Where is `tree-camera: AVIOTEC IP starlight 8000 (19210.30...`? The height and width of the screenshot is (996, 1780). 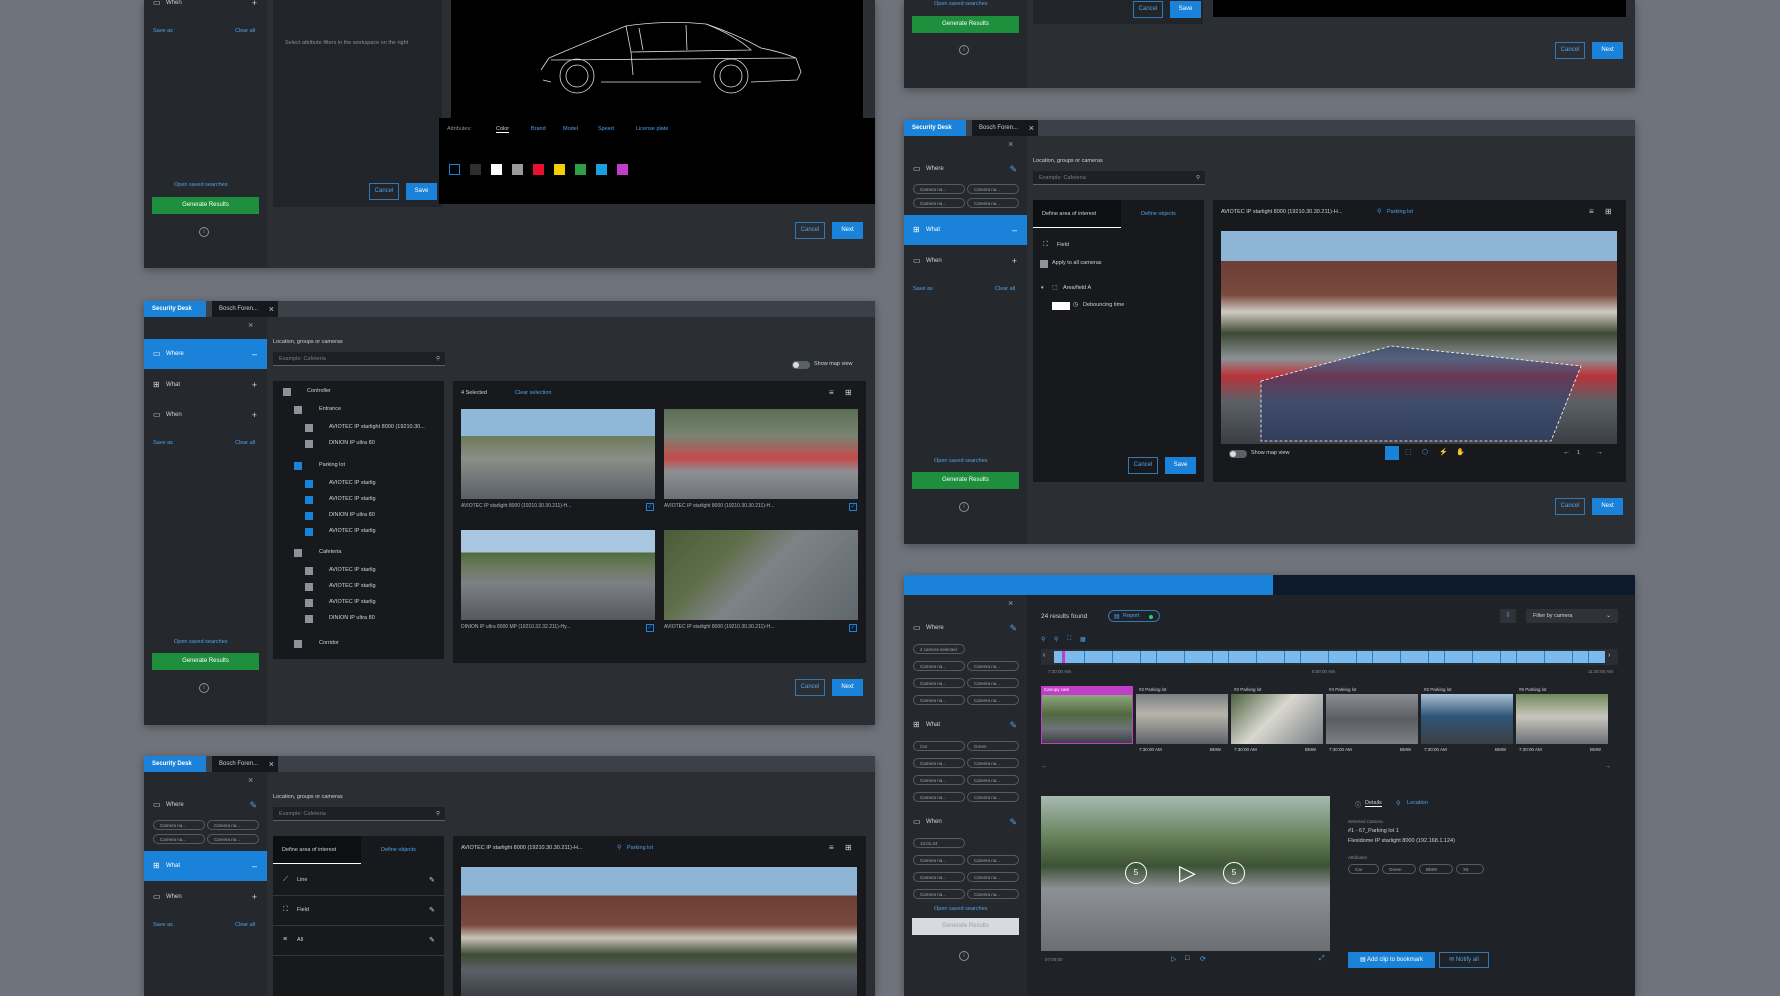
tree-camera: AVIOTEC IP starlight 8000 (19210.30... is located at coordinates (377, 427).